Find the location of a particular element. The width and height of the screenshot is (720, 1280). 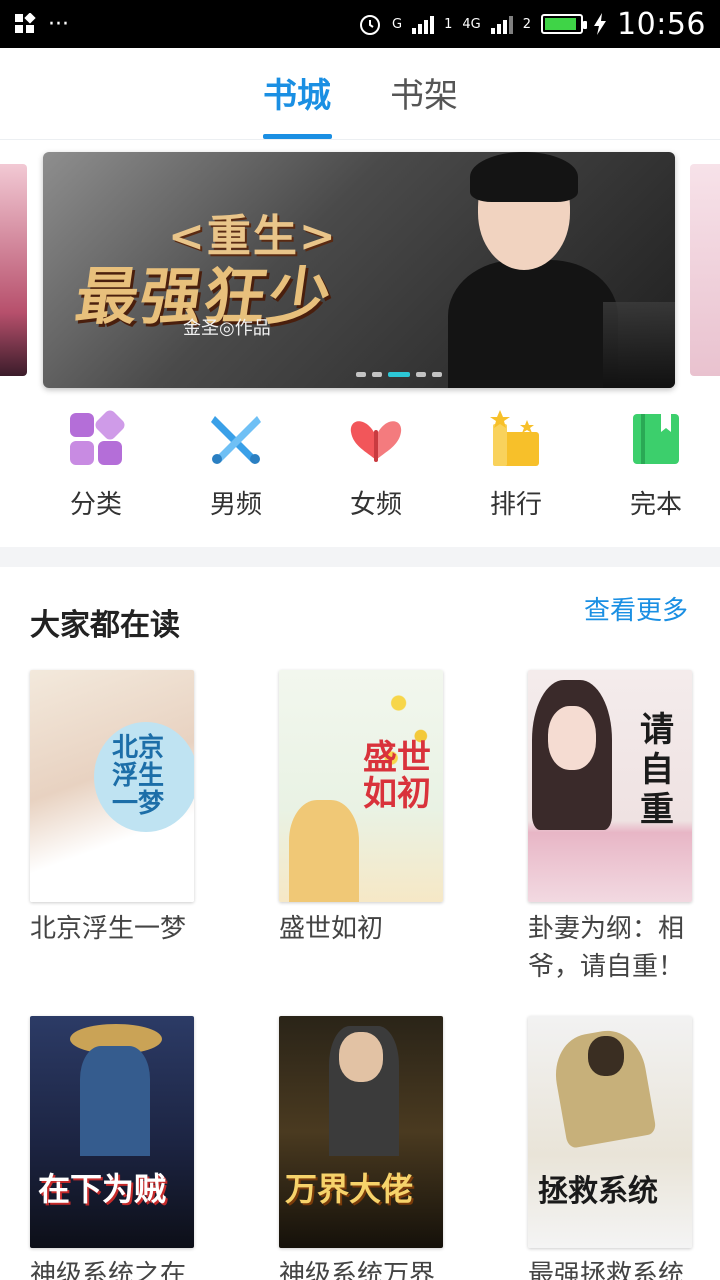

battery-icon is located at coordinates (564, 24).